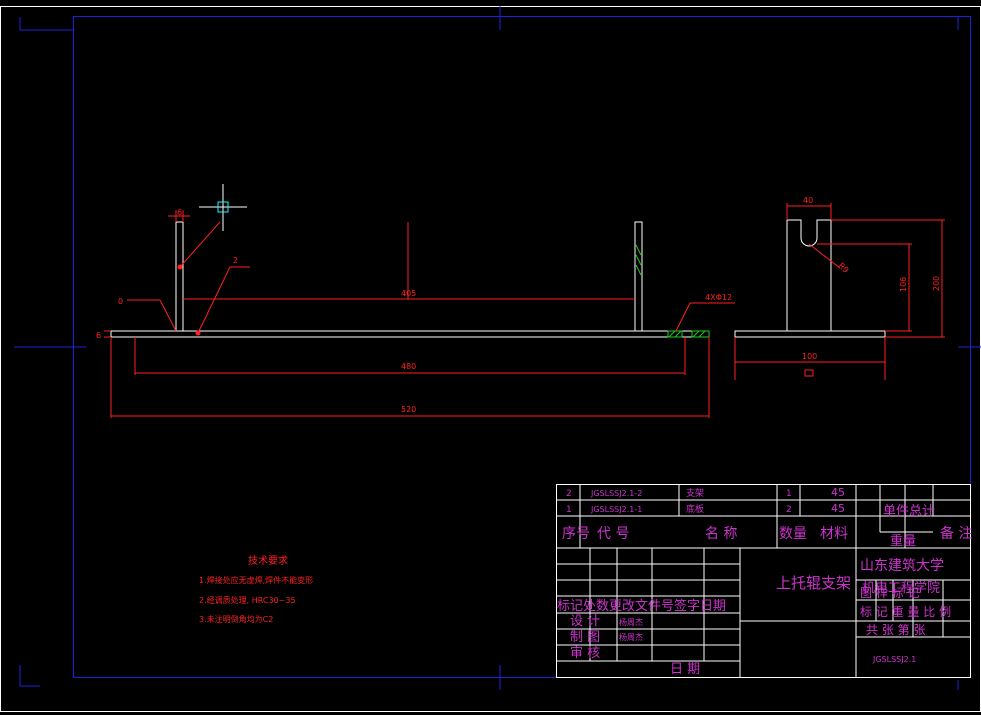  What do you see at coordinates (631, 637) in the screenshot?
I see `drafter-name: 杨周杰` at bounding box center [631, 637].